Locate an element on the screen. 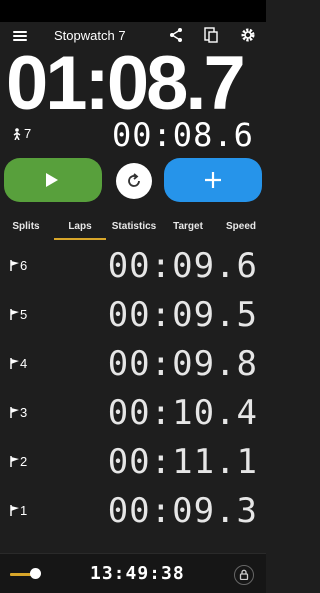 The height and width of the screenshot is (593, 320). lap-time: 00:09.8 is located at coordinates (182, 364).